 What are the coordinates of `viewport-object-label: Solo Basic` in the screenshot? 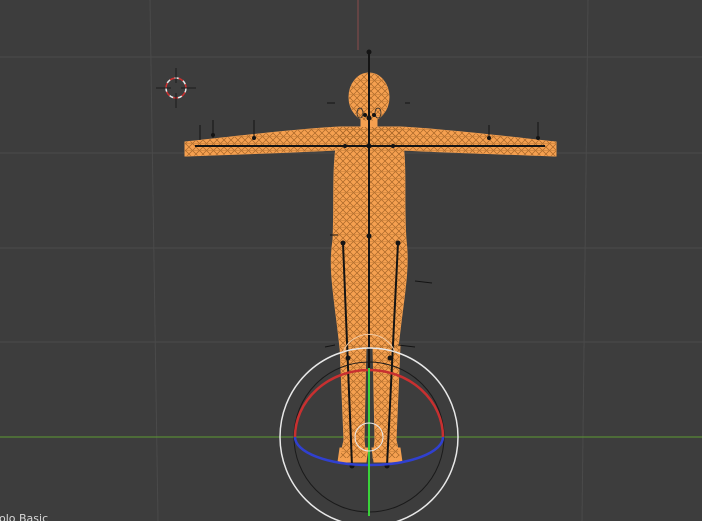 It's located at (24, 516).